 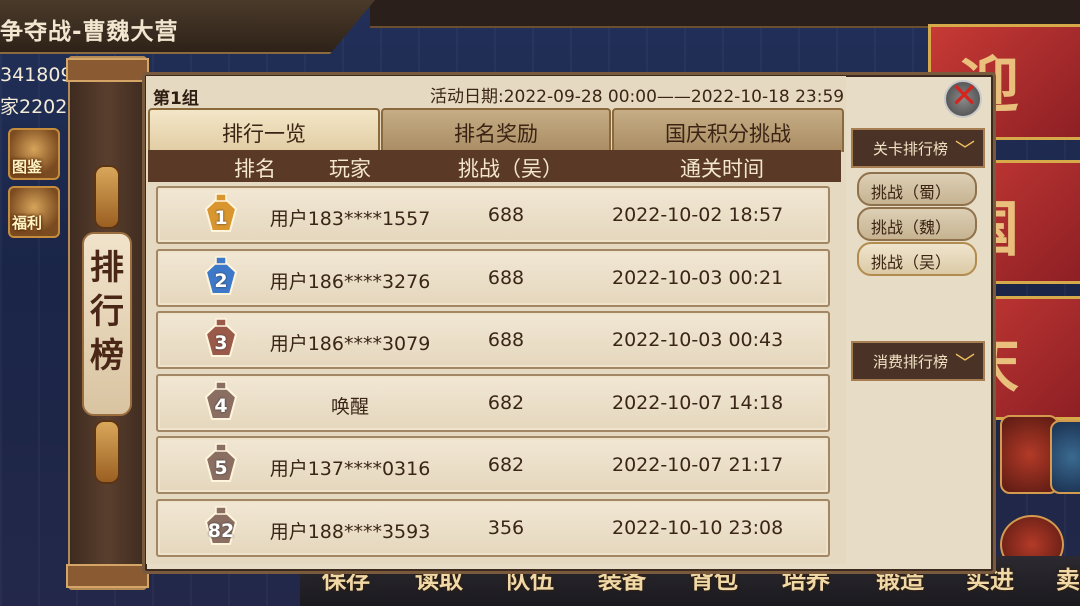 I want to click on page-title: 争夺战-曹魏大营, so click(x=89, y=32).